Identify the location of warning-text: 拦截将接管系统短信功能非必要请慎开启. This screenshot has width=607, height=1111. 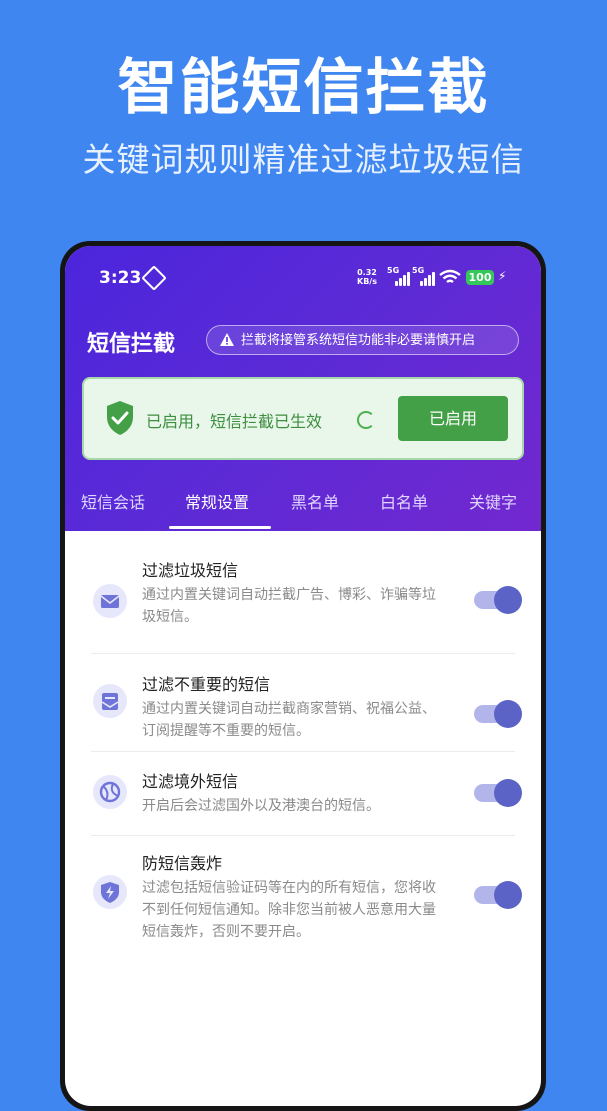
(358, 340).